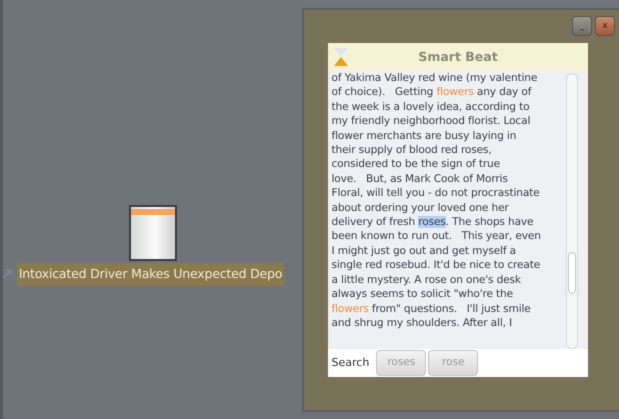 The height and width of the screenshot is (419, 619). I want to click on desktop-item-label: Intoxicated Driver Makes Unexpected Depo, so click(150, 274).